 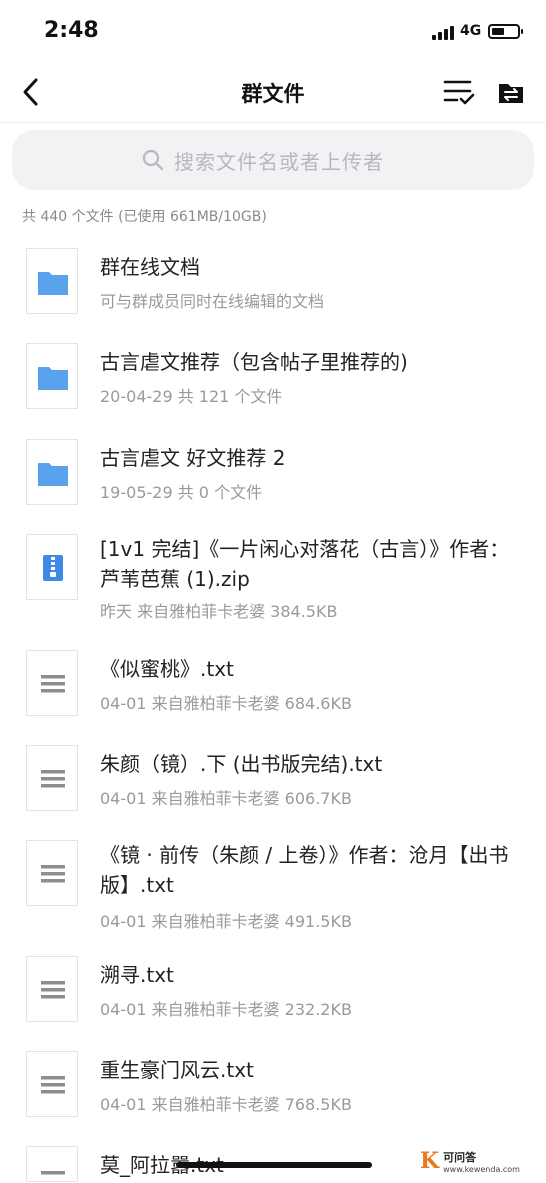 I want to click on file-name: 重生豪门风云.txt, so click(x=177, y=1070).